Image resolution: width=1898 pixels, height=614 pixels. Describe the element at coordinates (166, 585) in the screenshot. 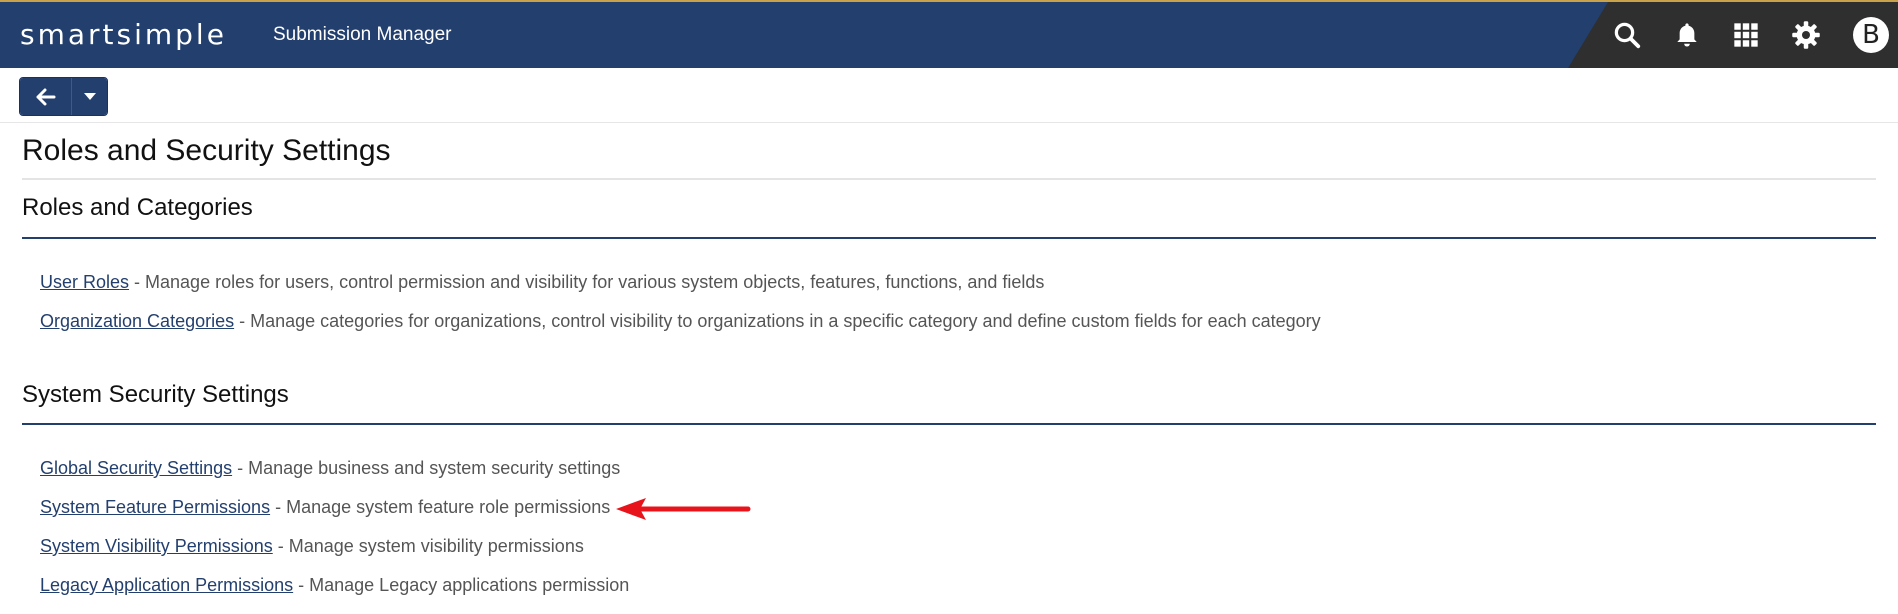

I see `legacy-application-permissions-link: Legacy Application Permissions` at that location.